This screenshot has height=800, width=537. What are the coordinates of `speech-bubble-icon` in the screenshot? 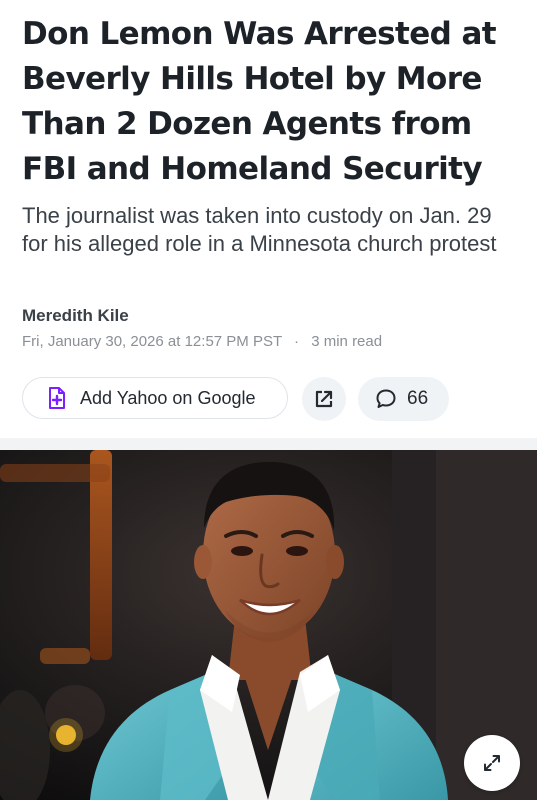 It's located at (386, 398).